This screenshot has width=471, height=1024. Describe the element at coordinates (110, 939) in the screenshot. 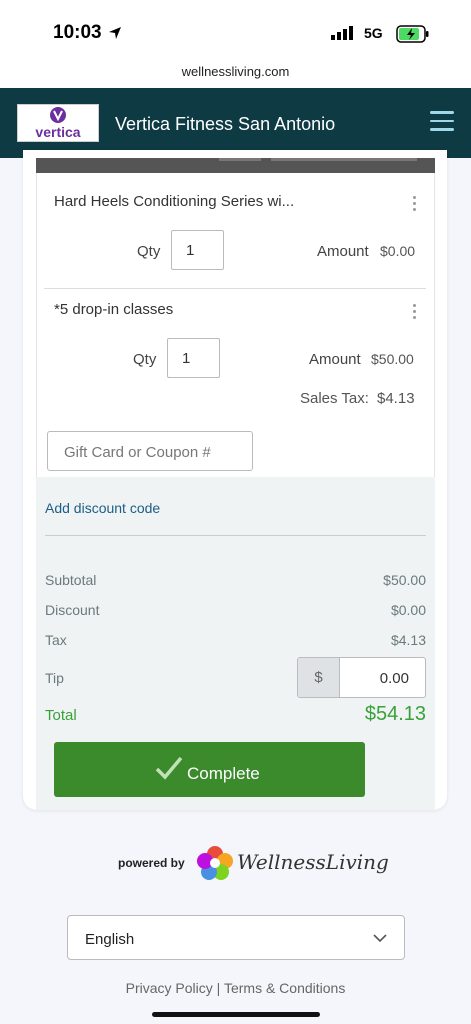

I see `language-value: English` at that location.